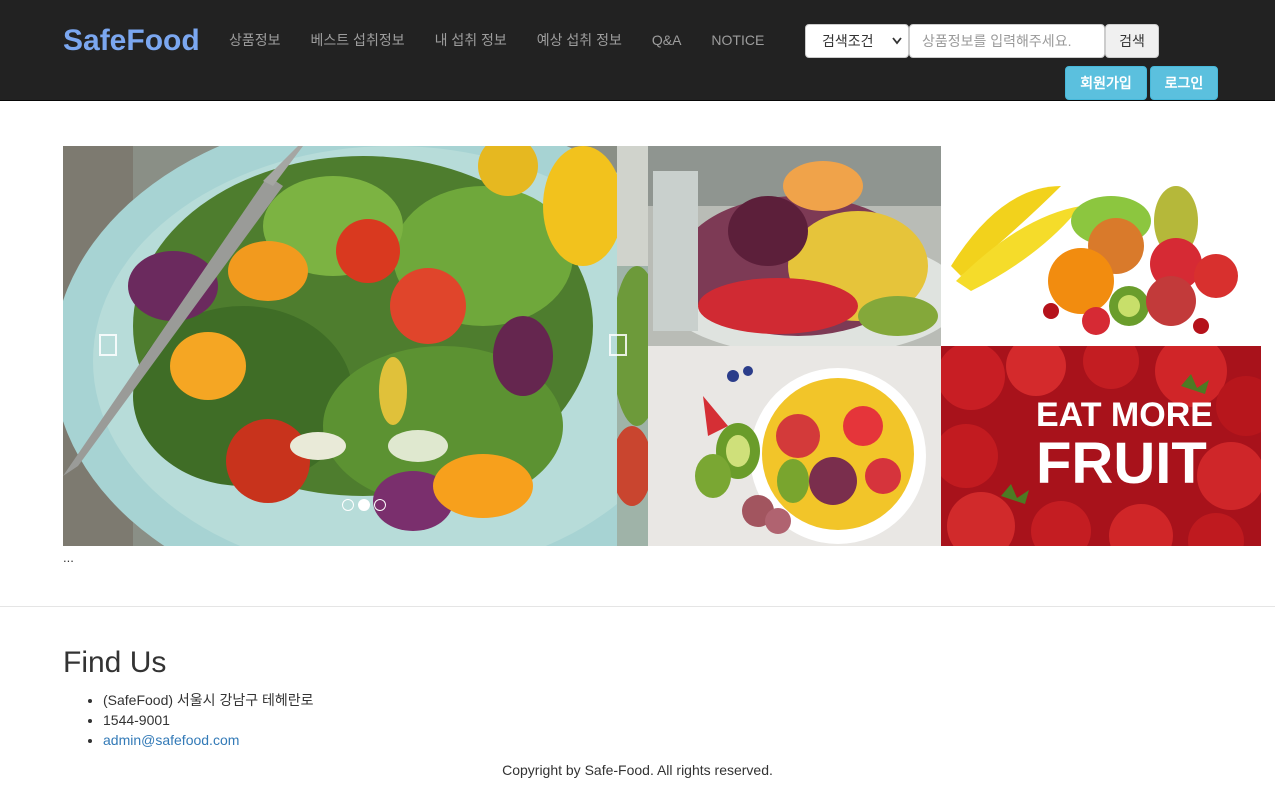 The width and height of the screenshot is (1275, 794). I want to click on search-condition-value: 검색조건, so click(848, 41).